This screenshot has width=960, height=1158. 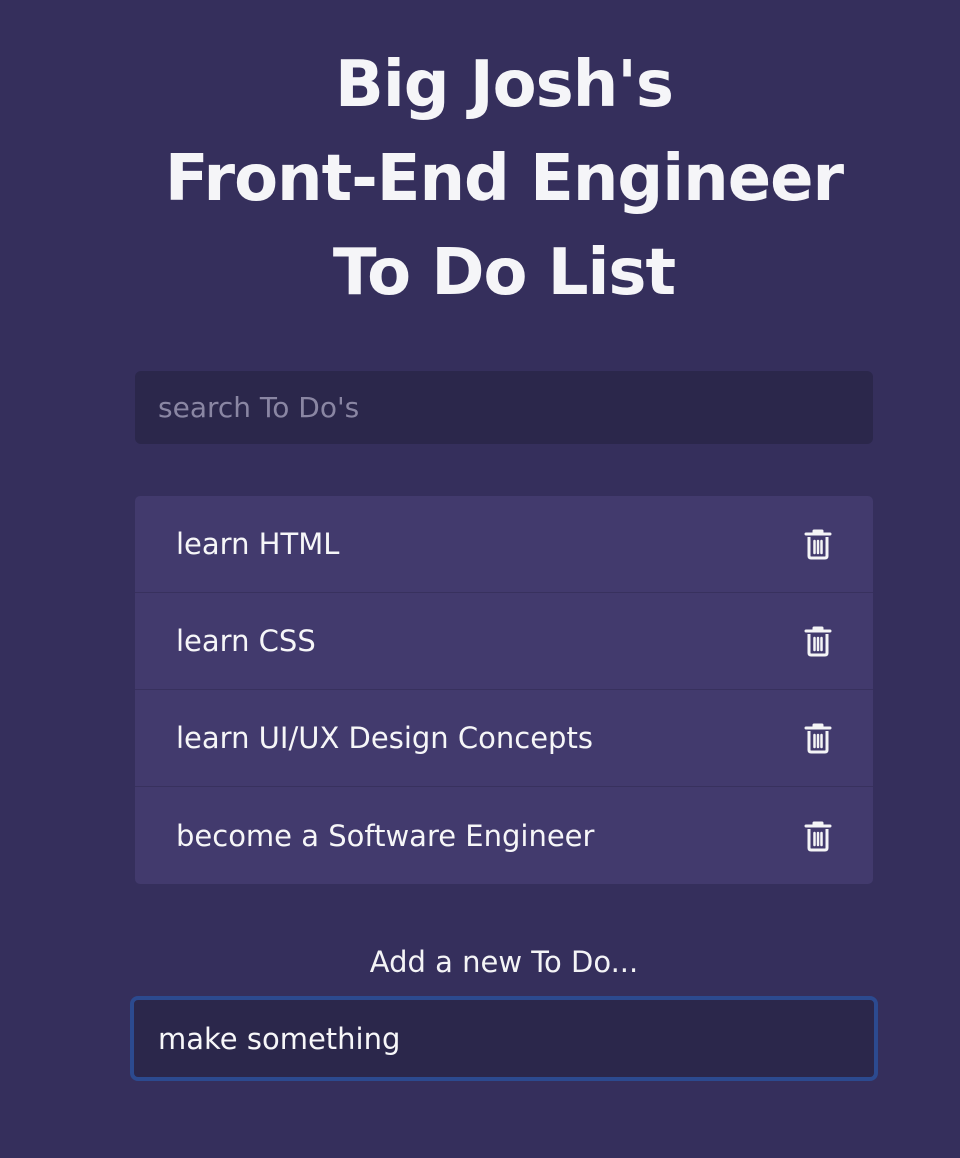 I want to click on title-line-2: Front-End Engineer, so click(x=504, y=179).